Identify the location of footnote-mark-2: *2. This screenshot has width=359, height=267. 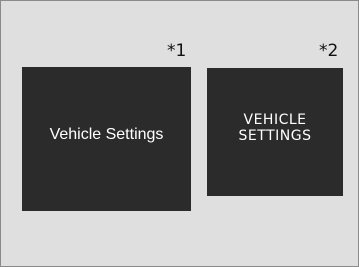
(329, 51).